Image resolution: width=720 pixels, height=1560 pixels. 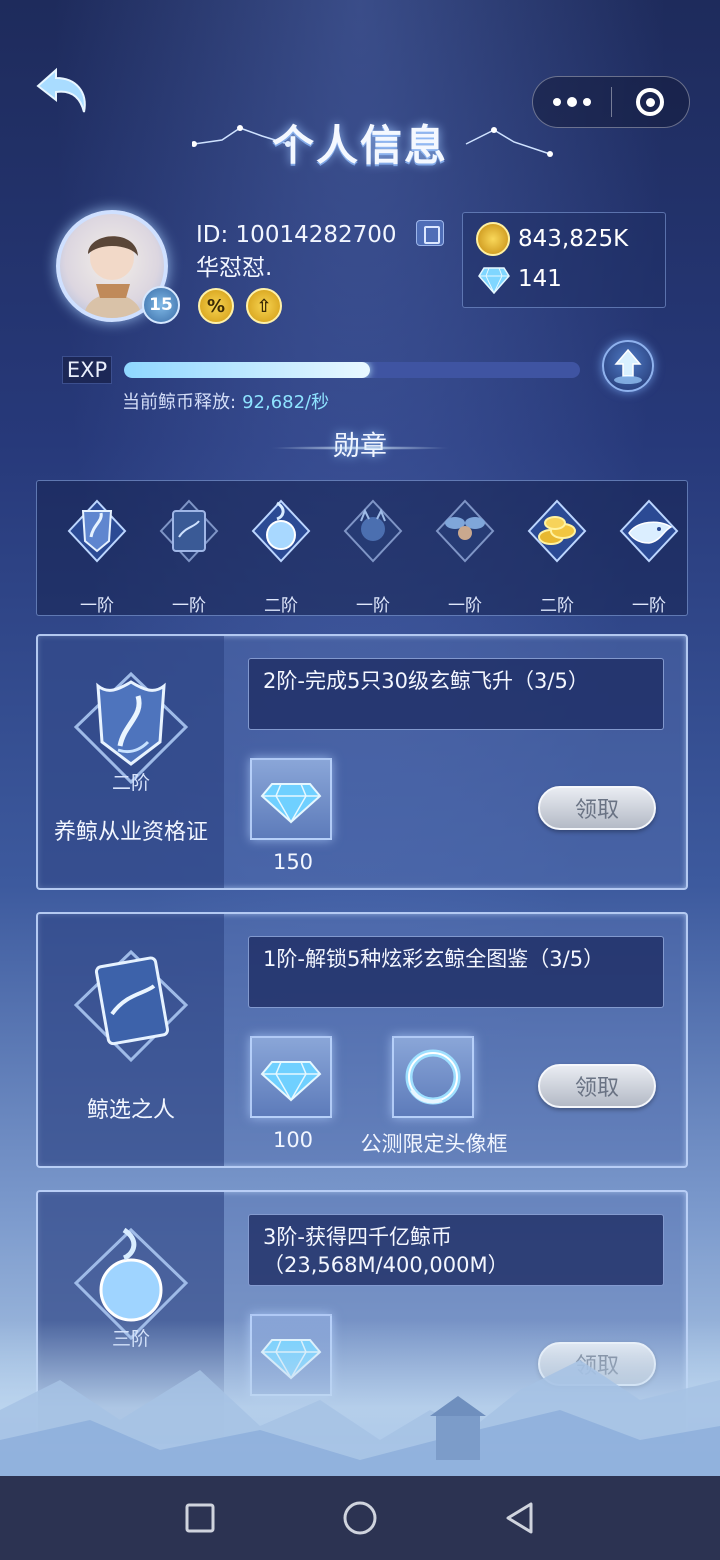 I want to click on shield-whale-icon, so click(x=97, y=531).